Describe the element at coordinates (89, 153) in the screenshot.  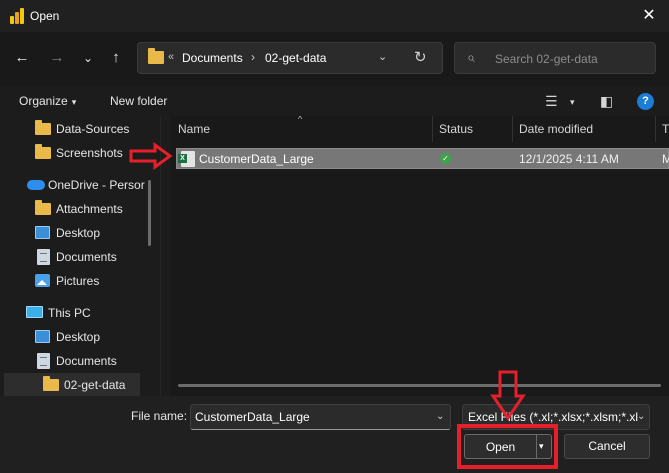
I see `sidebar-item-label: Screenshots` at that location.